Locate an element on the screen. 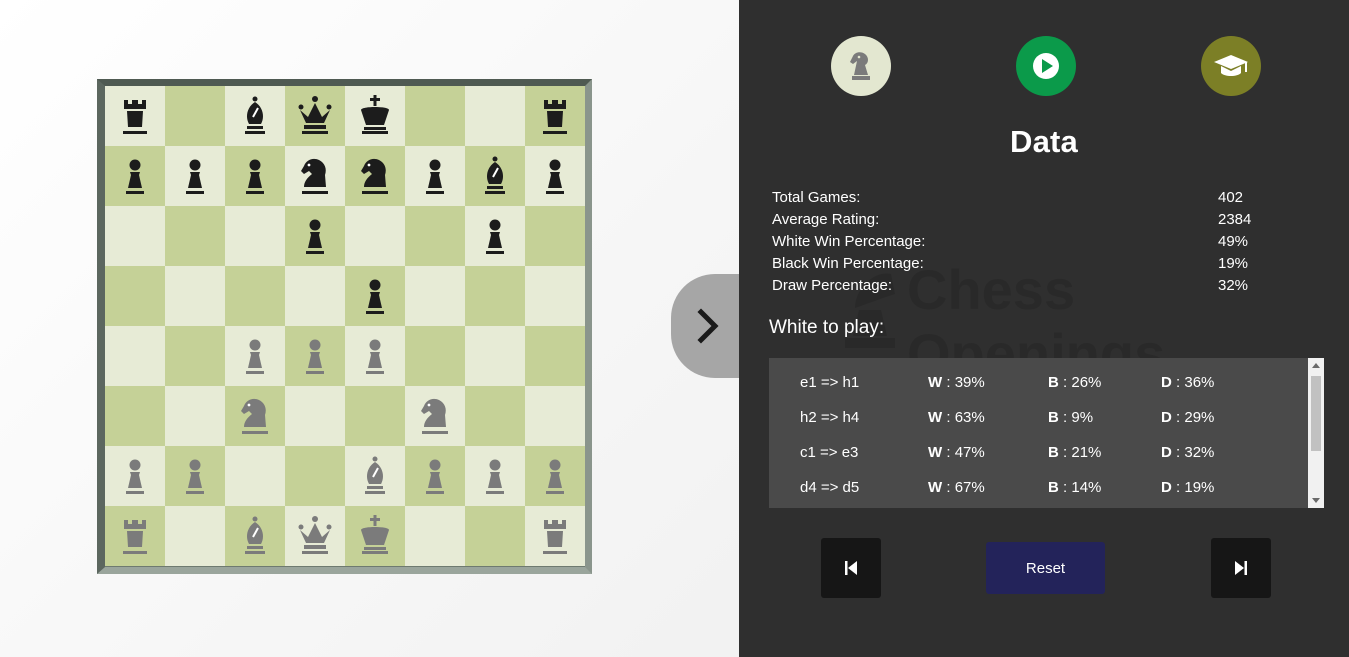 The width and height of the screenshot is (1349, 657). square-c5 is located at coordinates (255, 296).